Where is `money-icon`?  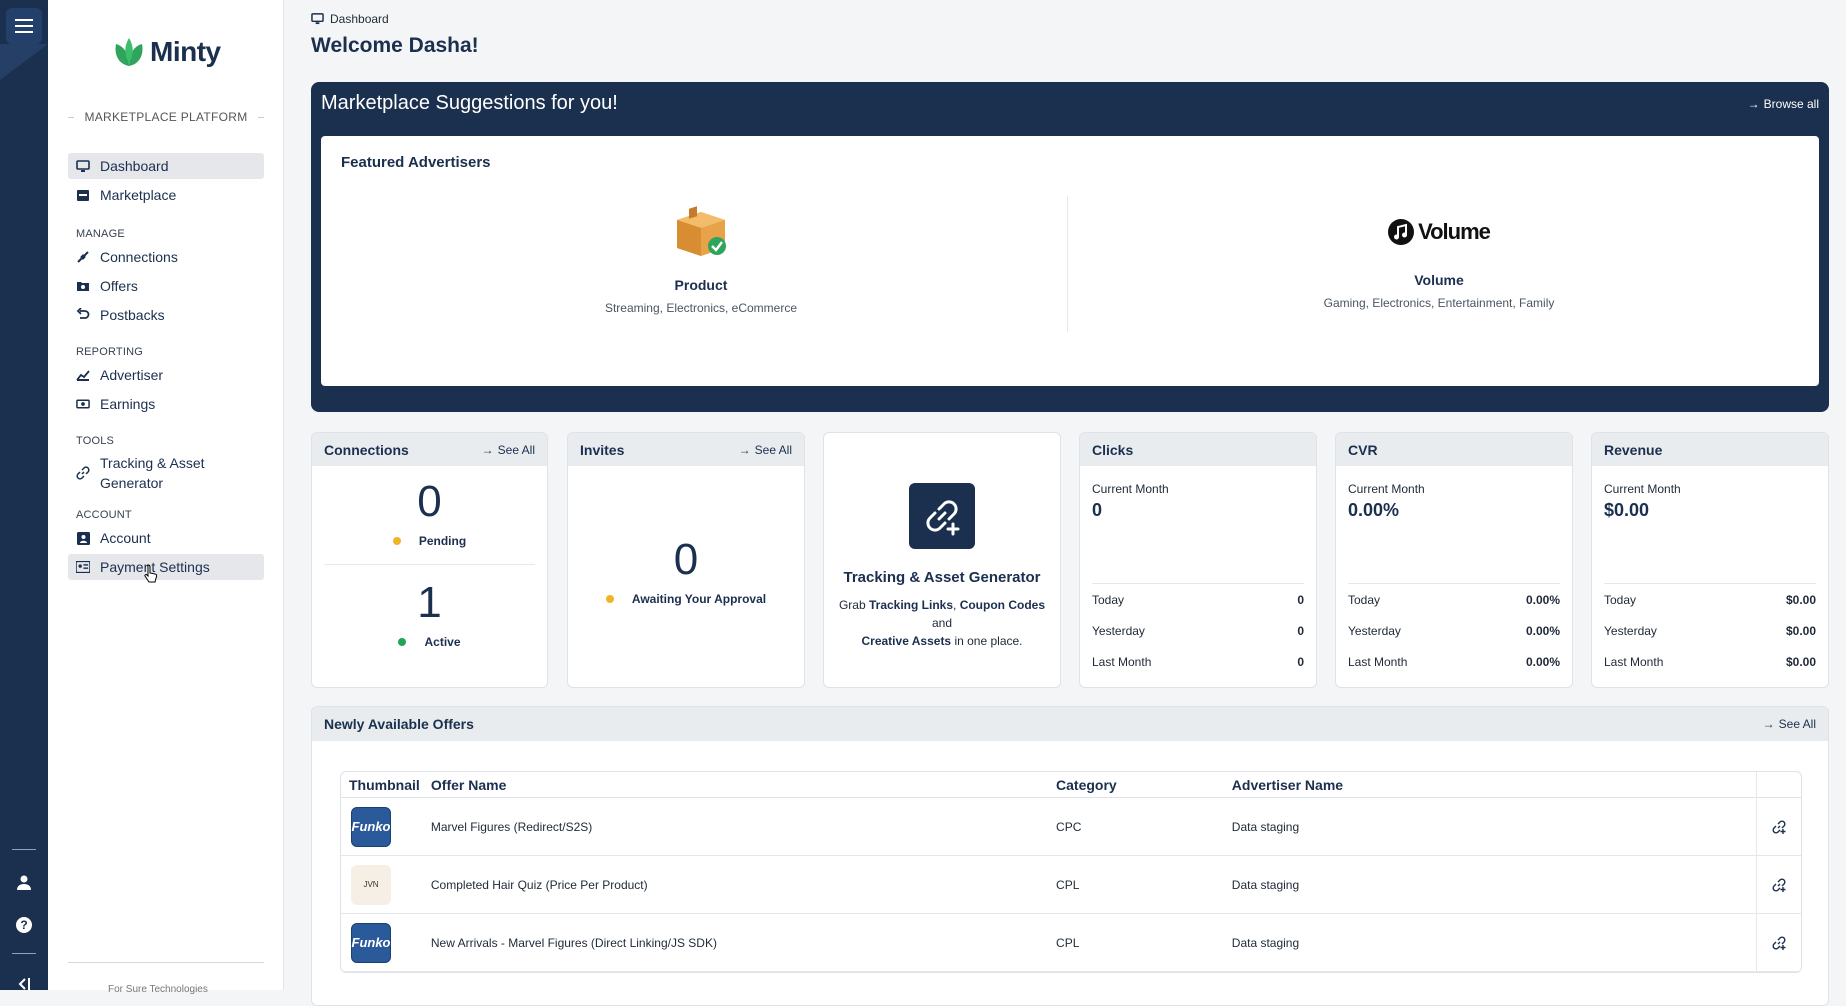
money-icon is located at coordinates (83, 404).